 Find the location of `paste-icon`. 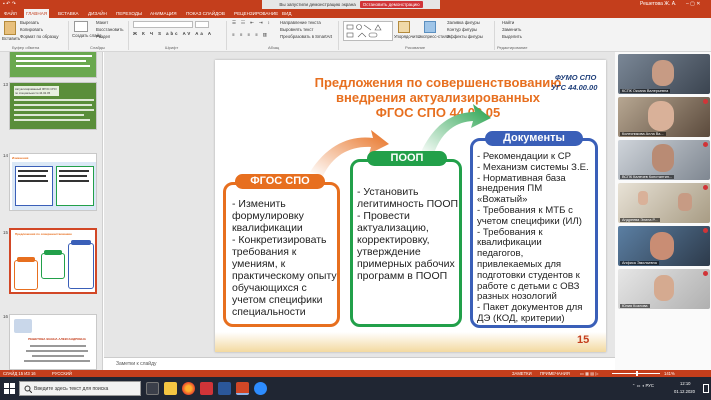

paste-icon is located at coordinates (10, 28).